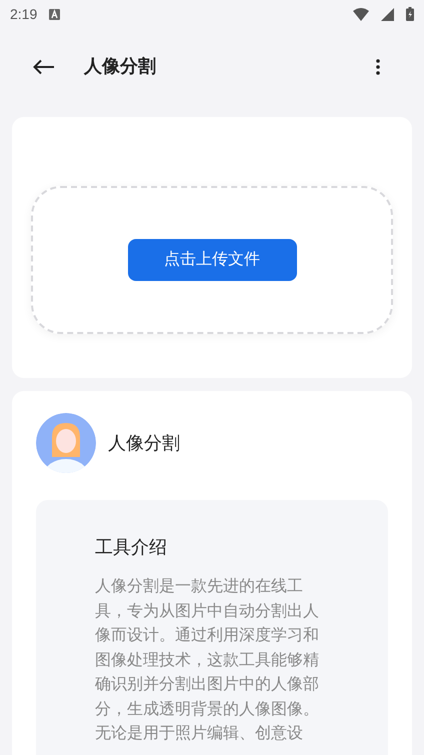 This screenshot has width=424, height=755. What do you see at coordinates (131, 547) in the screenshot?
I see `intro-title: 工具介绍` at bounding box center [131, 547].